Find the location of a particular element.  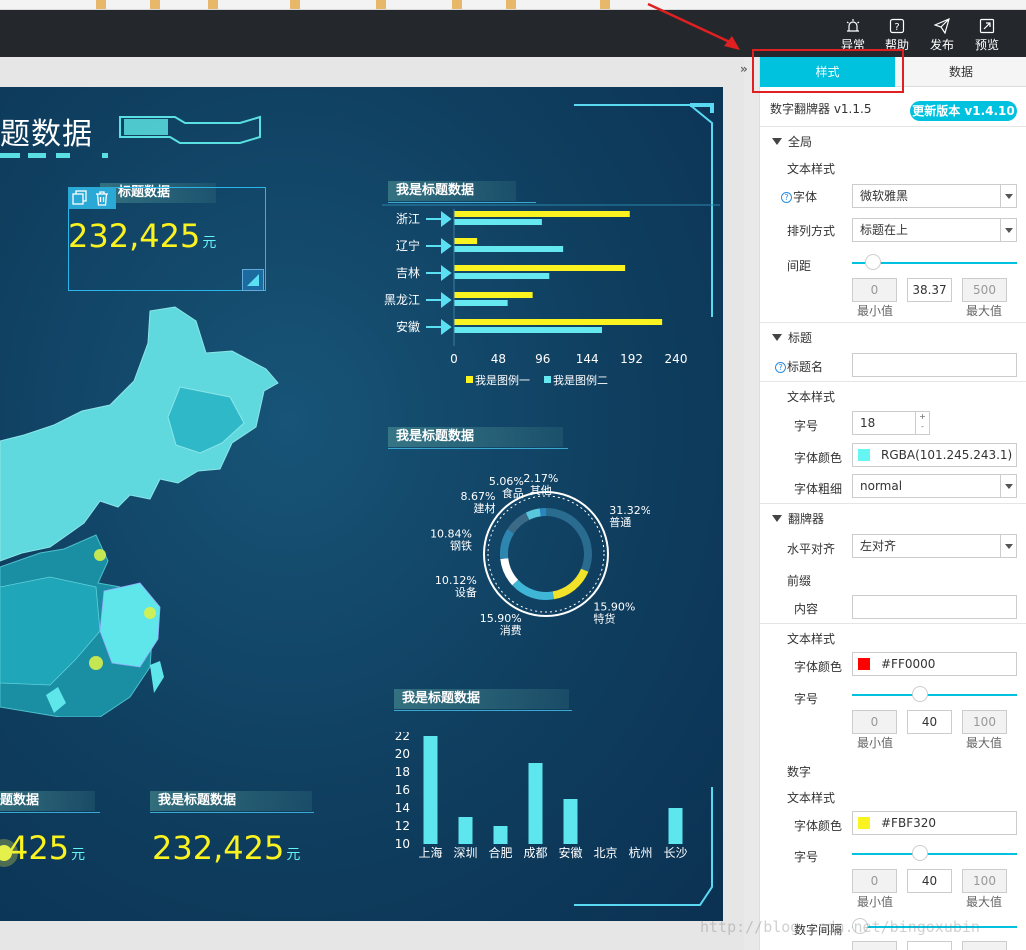

number-size-slider-knob is located at coordinates (920, 853).